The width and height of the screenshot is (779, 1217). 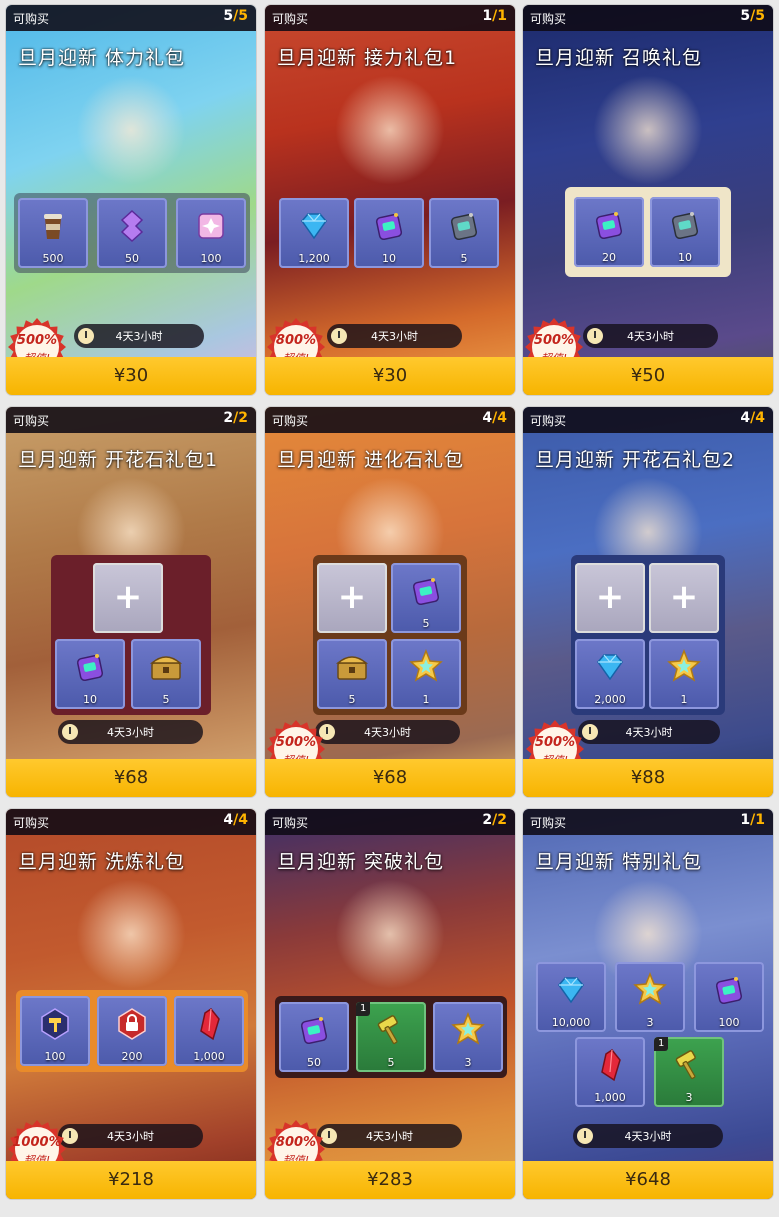 I want to click on pack-item: 10,000, so click(x=571, y=997).